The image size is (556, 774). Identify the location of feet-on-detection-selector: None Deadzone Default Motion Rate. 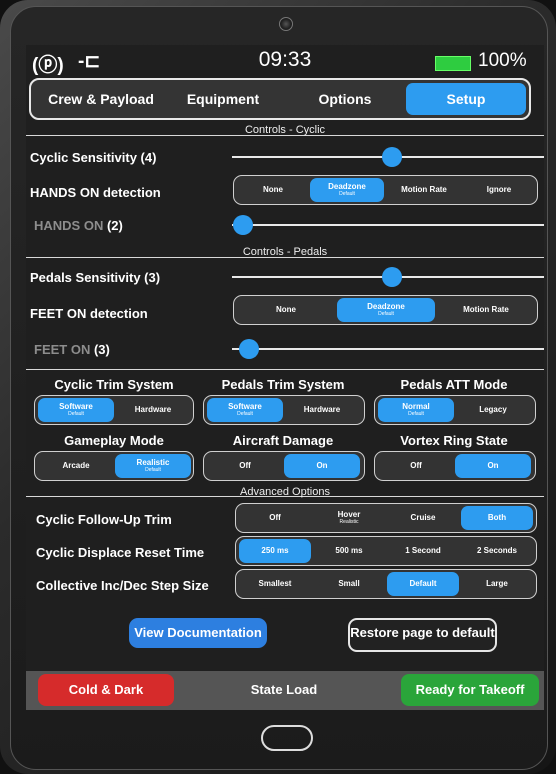
(385, 310).